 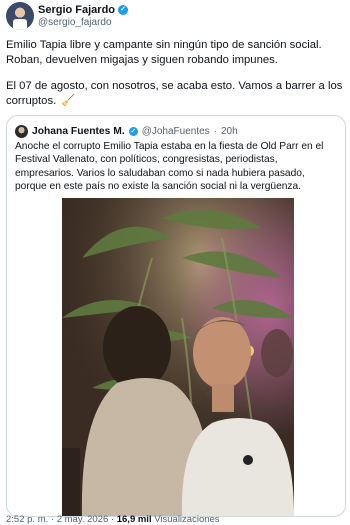 I want to click on quoted-author-handle: @JohaFuentes, so click(x=176, y=131).